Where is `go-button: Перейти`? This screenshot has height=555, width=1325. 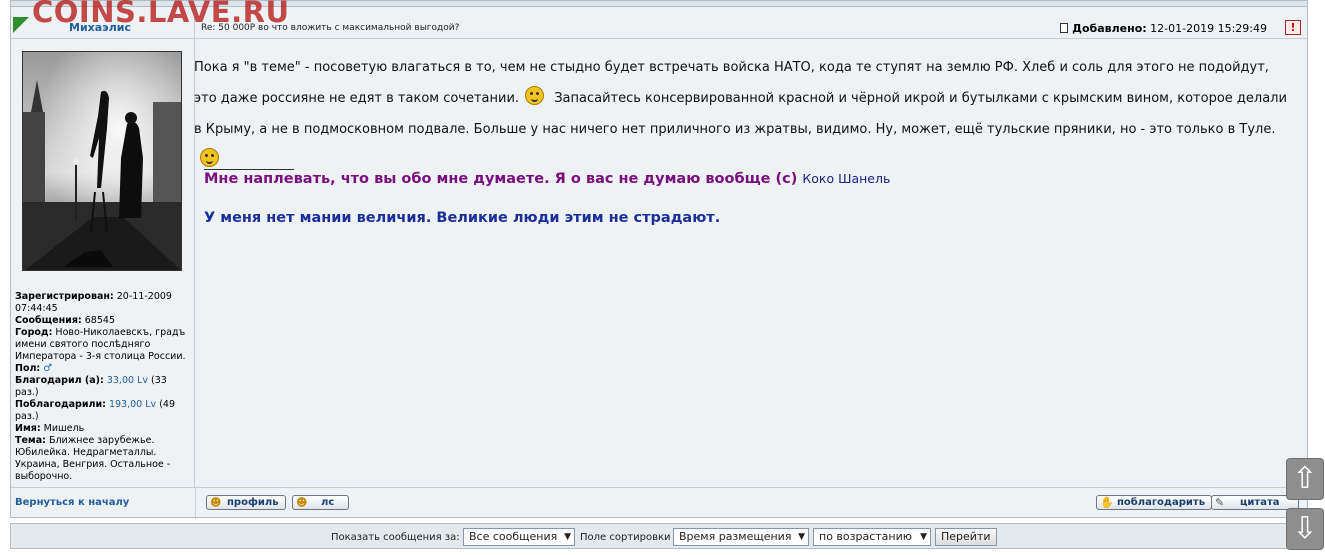 go-button: Перейти is located at coordinates (966, 537).